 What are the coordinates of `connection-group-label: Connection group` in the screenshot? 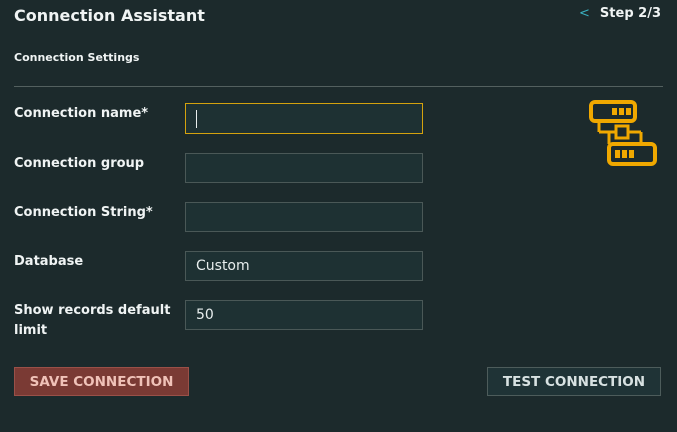 It's located at (79, 163).